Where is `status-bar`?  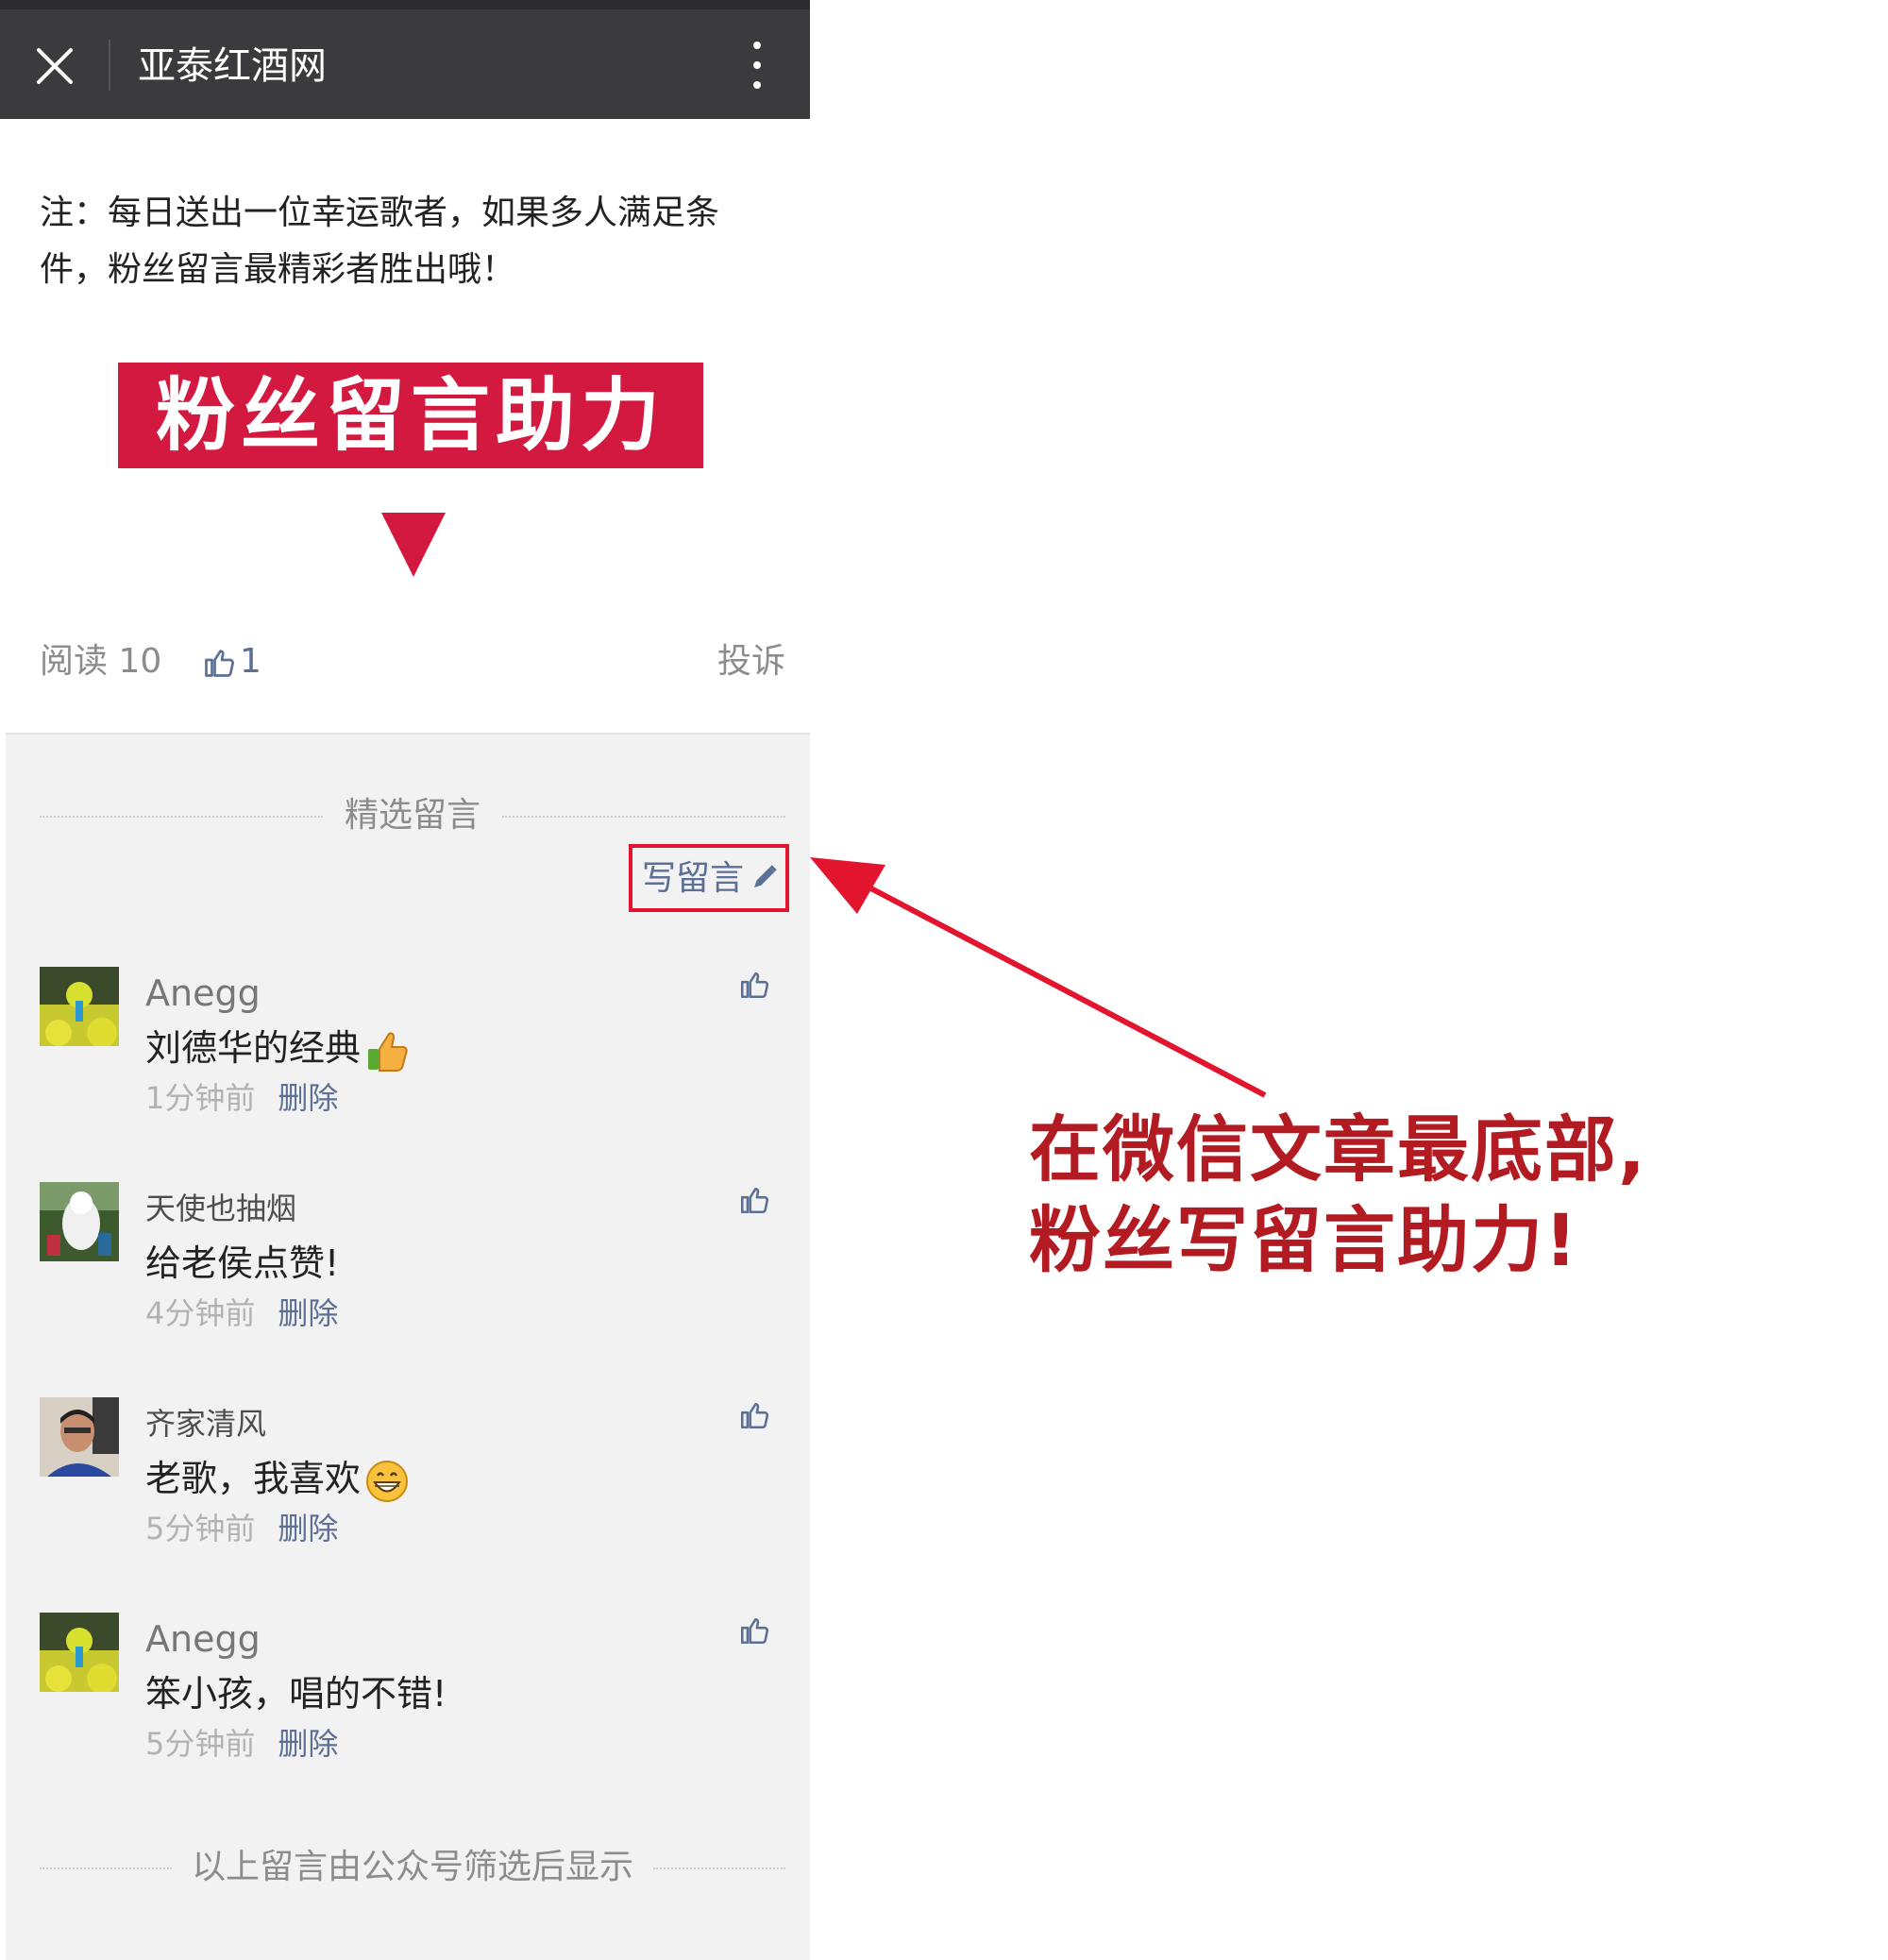
status-bar is located at coordinates (405, 4).